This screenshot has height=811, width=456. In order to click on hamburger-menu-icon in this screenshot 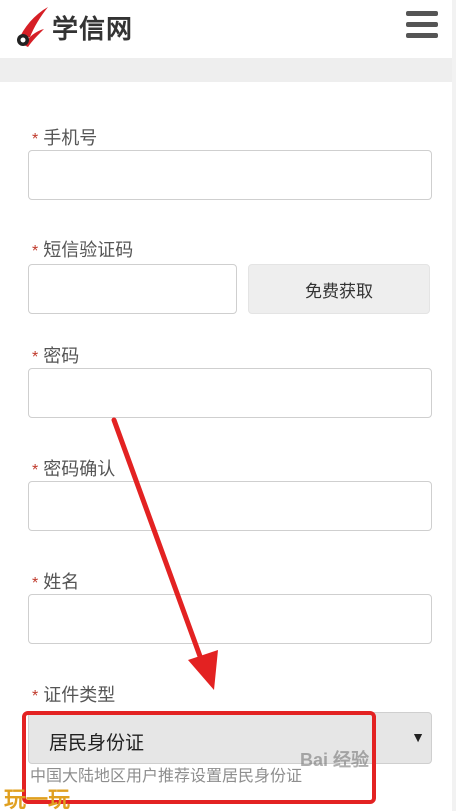, I will do `click(422, 25)`.